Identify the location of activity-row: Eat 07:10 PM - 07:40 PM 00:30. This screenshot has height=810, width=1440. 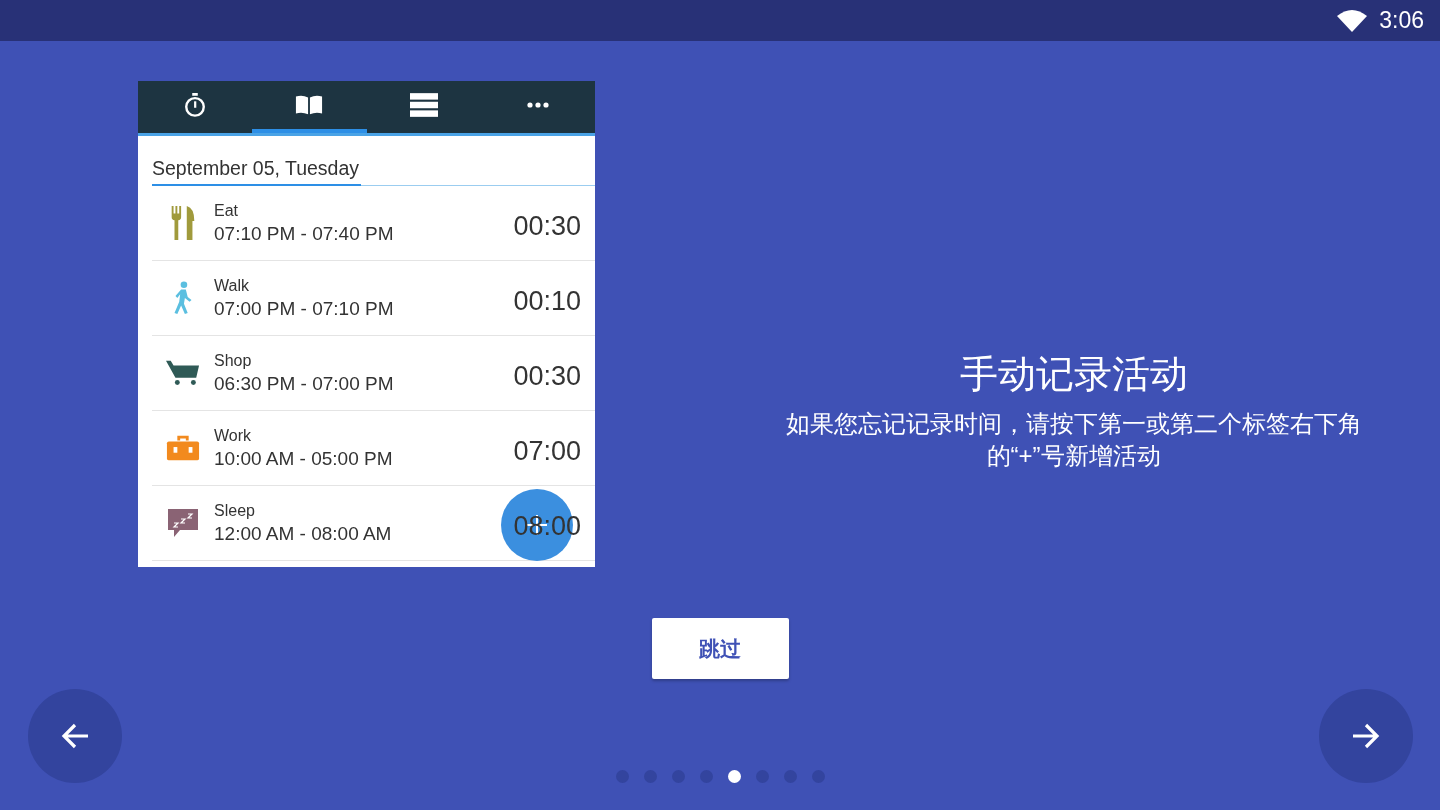
(373, 223).